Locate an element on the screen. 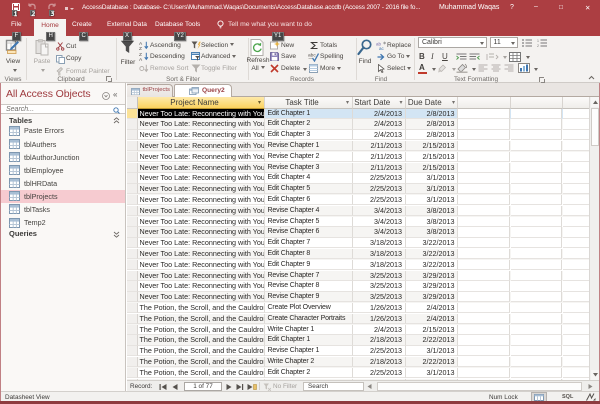 This screenshot has height=404, width=600. svg-text: abc is located at coordinates (312, 56).